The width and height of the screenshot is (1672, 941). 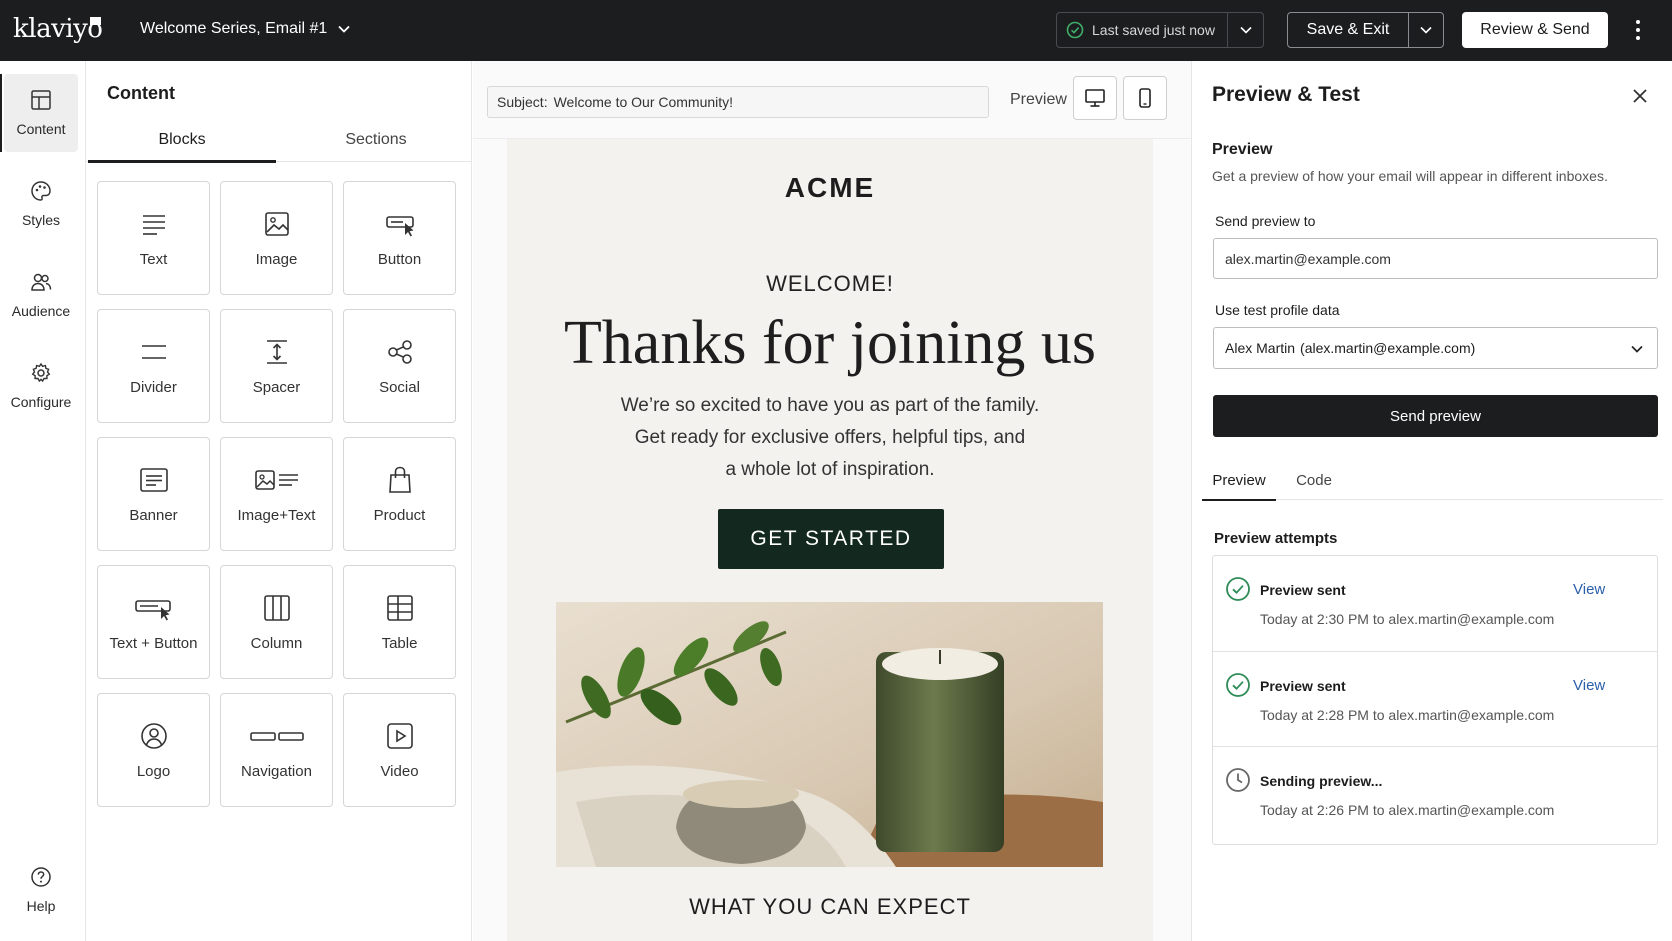 I want to click on rail-item-label: Styles, so click(x=41, y=220).